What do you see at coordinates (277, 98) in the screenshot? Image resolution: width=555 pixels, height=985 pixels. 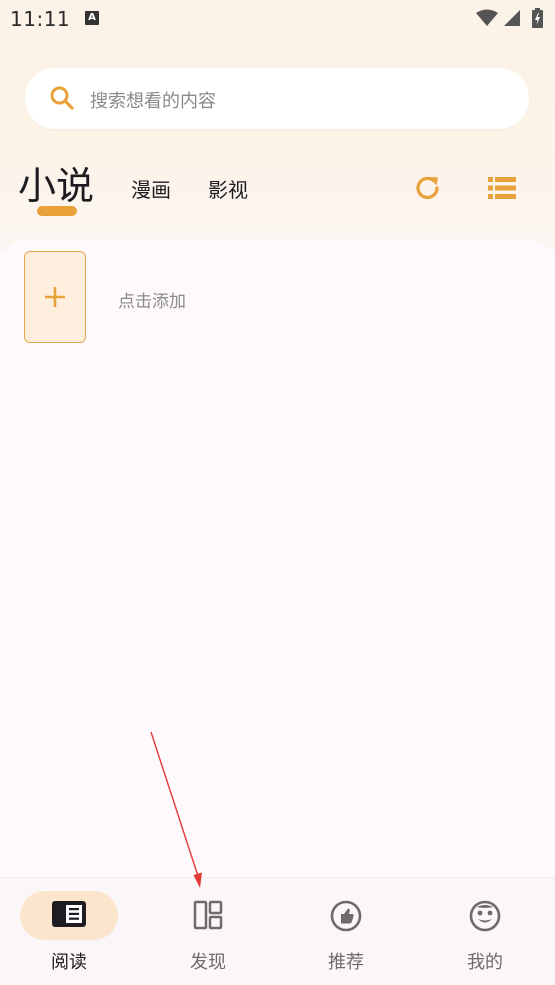 I see `search-bar: 搜索想看的内容` at bounding box center [277, 98].